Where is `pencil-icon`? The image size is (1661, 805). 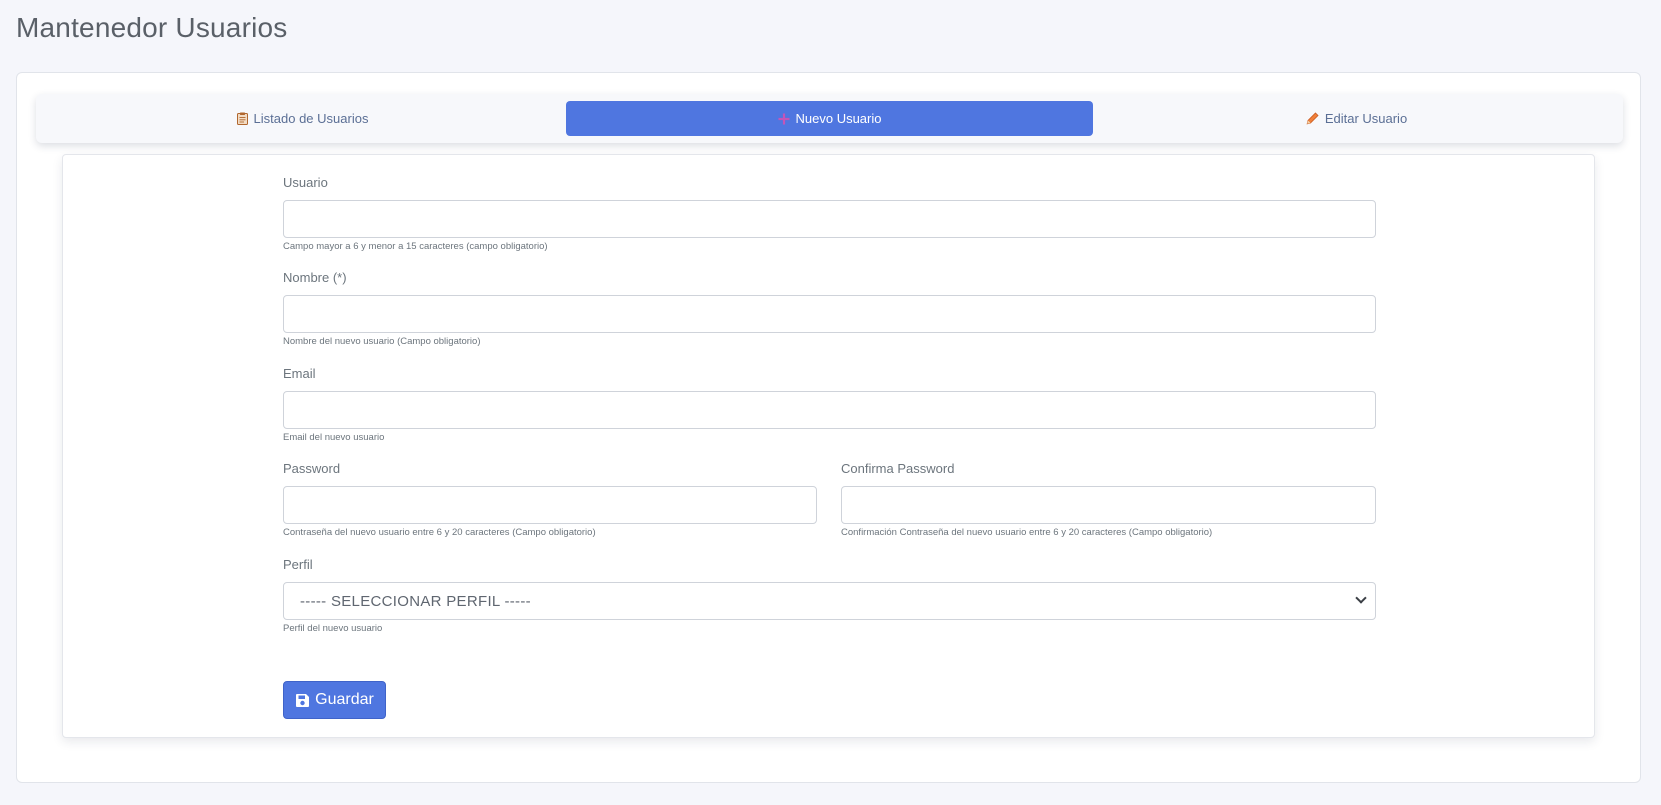
pencil-icon is located at coordinates (1312, 118).